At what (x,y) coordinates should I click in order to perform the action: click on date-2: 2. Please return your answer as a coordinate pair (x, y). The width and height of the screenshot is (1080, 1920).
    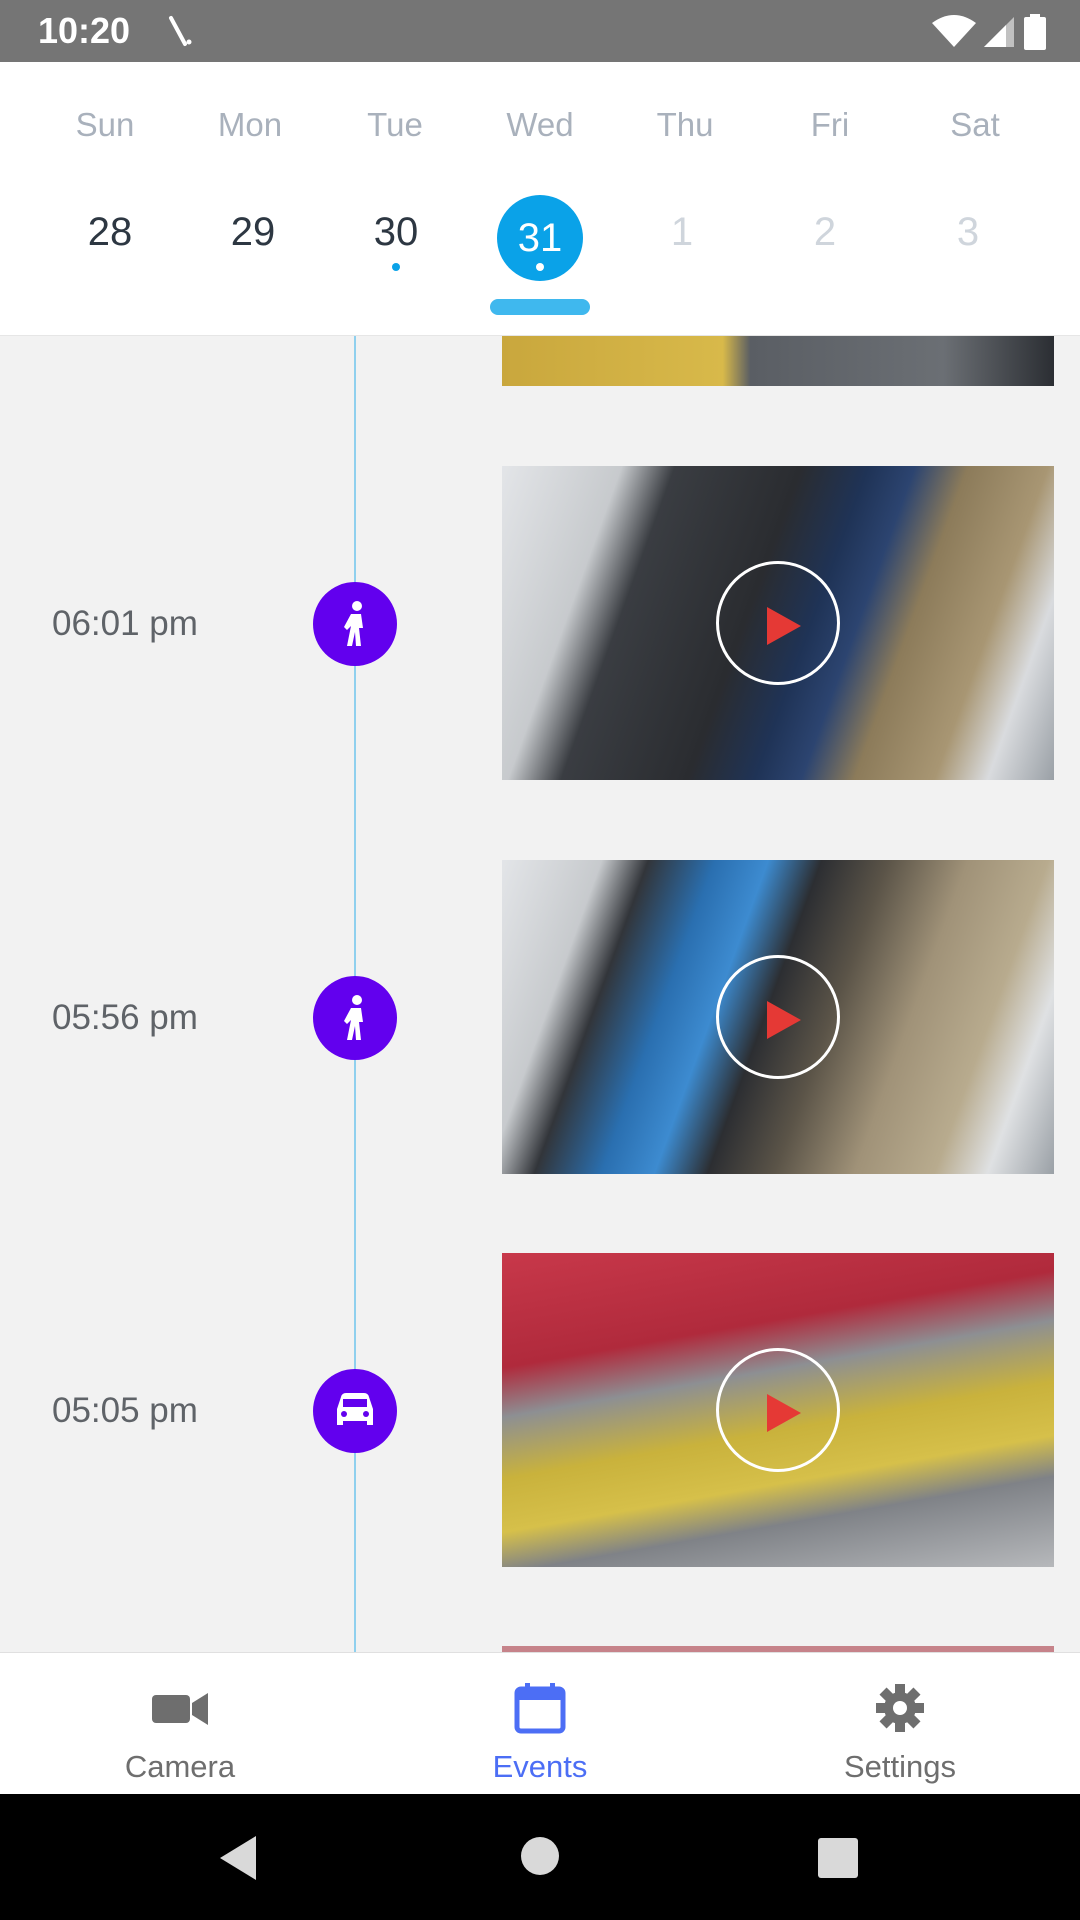
    Looking at the image, I should click on (825, 232).